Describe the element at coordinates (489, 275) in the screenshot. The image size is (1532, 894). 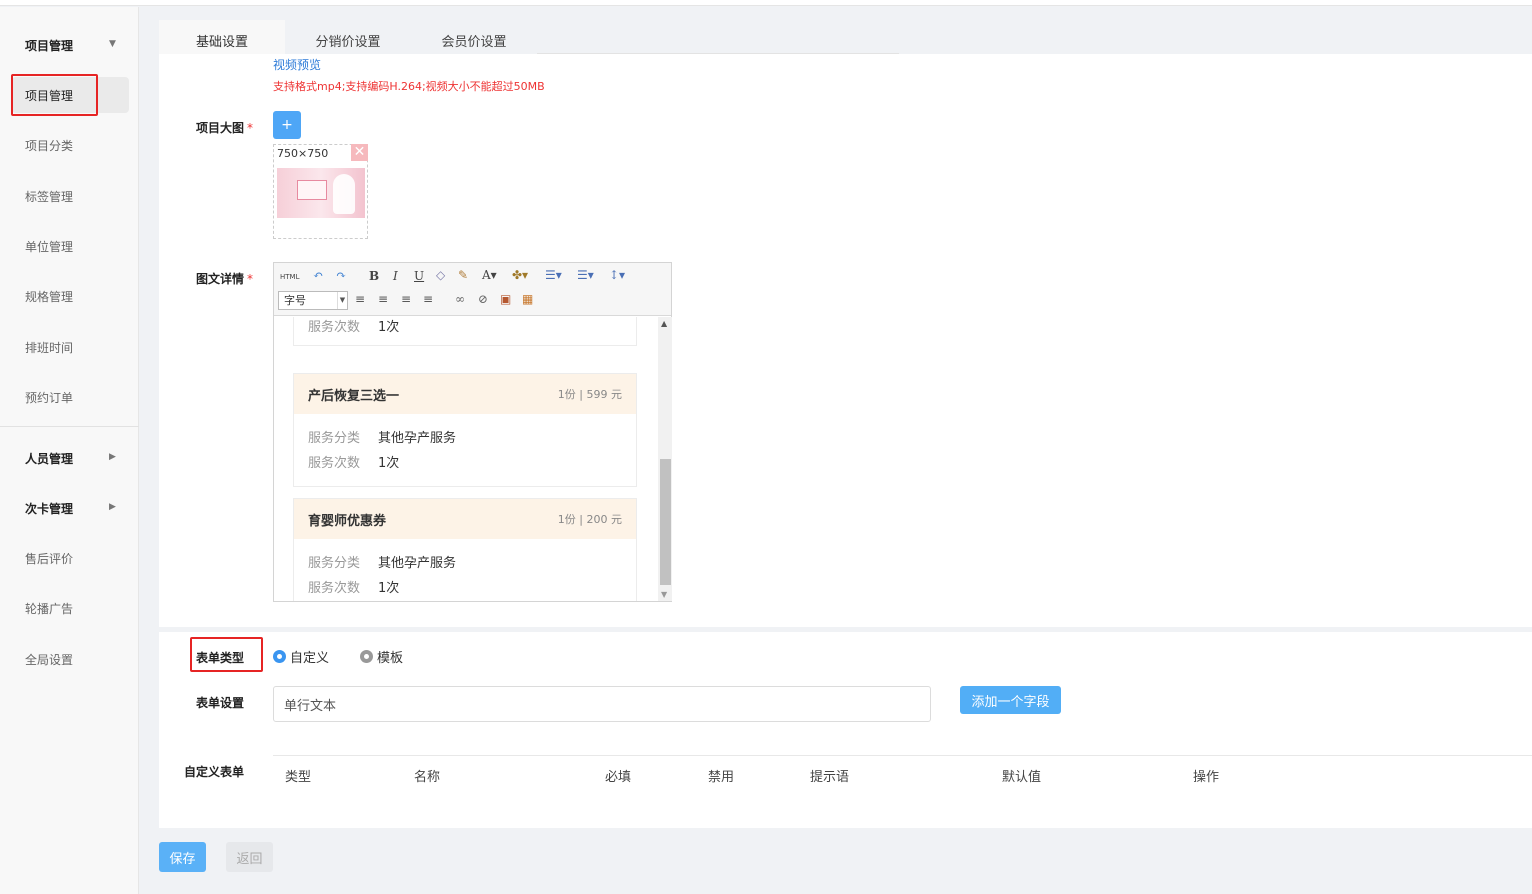
I see `font-color-icon: A▾` at that location.